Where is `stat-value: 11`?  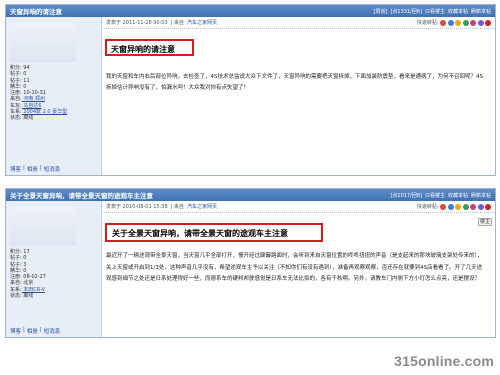 stat-value: 11 is located at coordinates (25, 80).